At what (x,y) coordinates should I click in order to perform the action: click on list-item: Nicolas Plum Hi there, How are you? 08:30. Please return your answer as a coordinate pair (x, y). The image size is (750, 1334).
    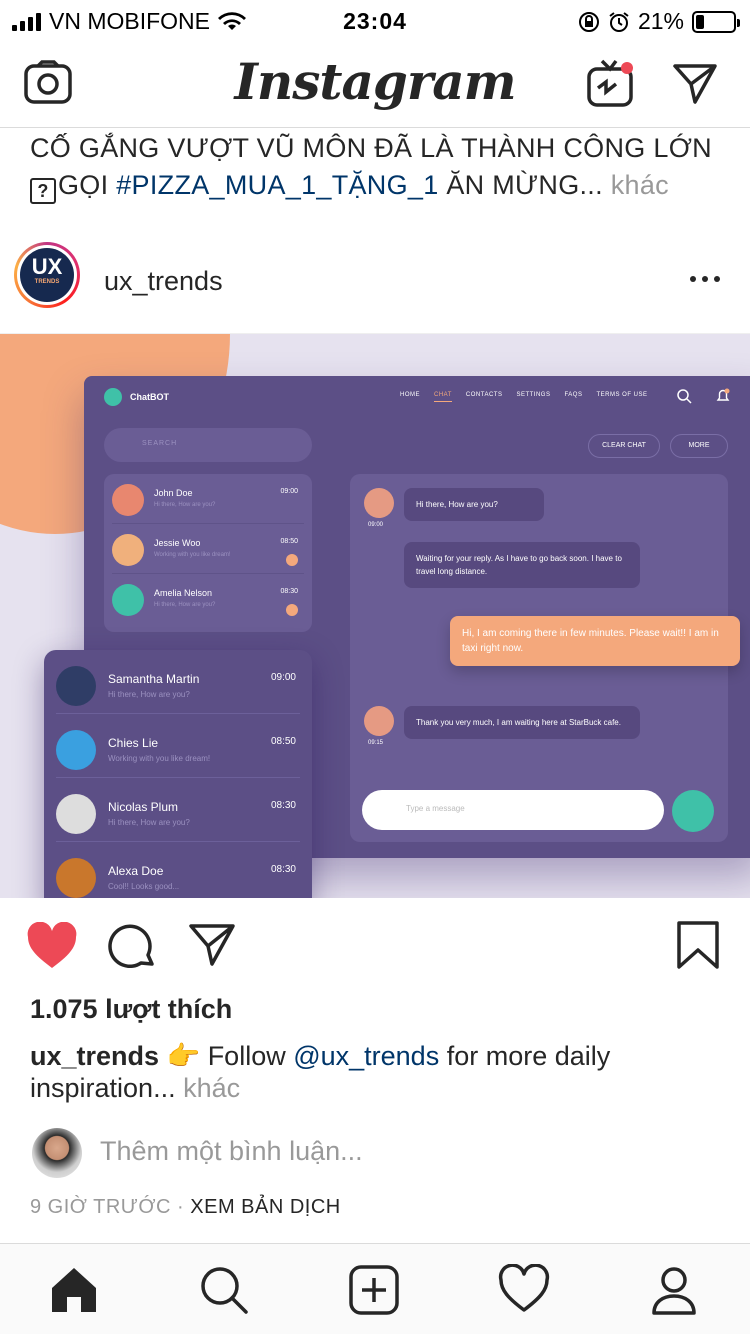
    Looking at the image, I should click on (178, 811).